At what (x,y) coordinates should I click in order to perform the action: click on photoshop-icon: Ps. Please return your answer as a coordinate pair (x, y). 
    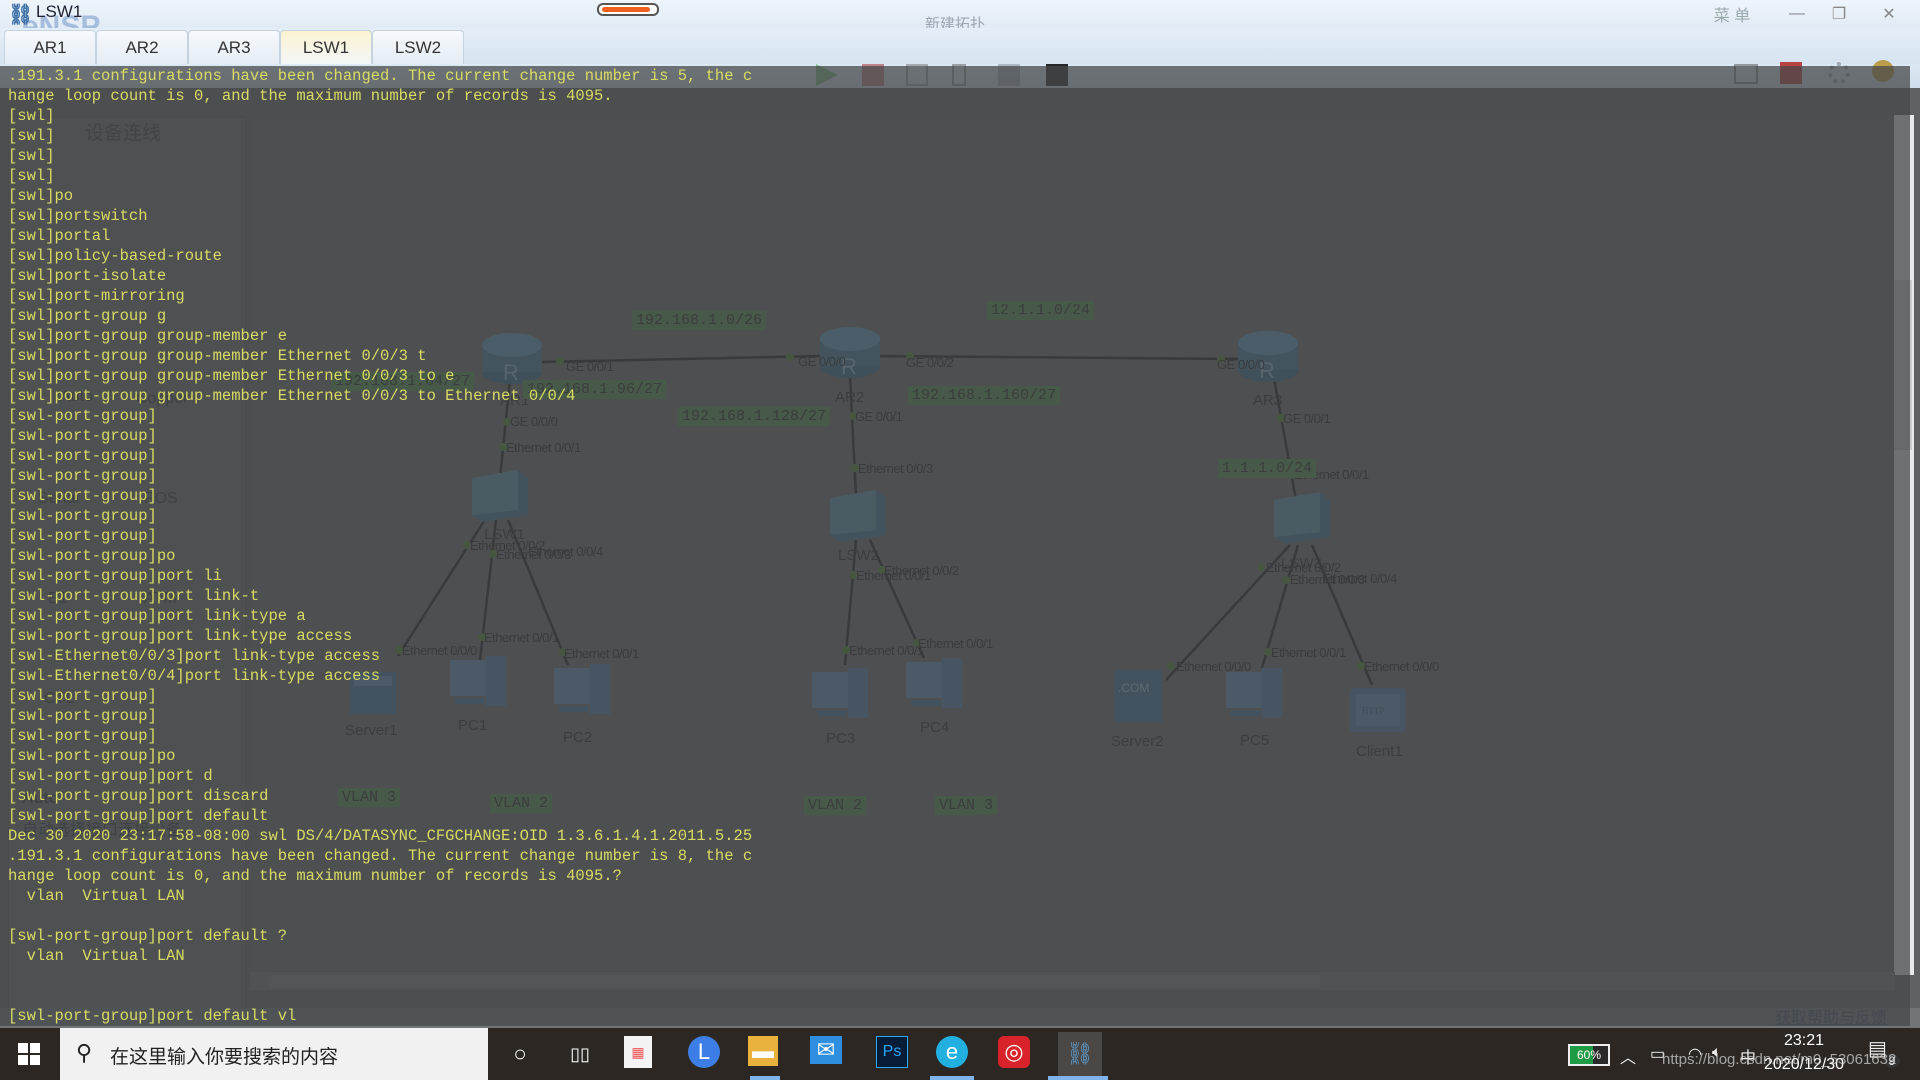
    Looking at the image, I should click on (892, 1052).